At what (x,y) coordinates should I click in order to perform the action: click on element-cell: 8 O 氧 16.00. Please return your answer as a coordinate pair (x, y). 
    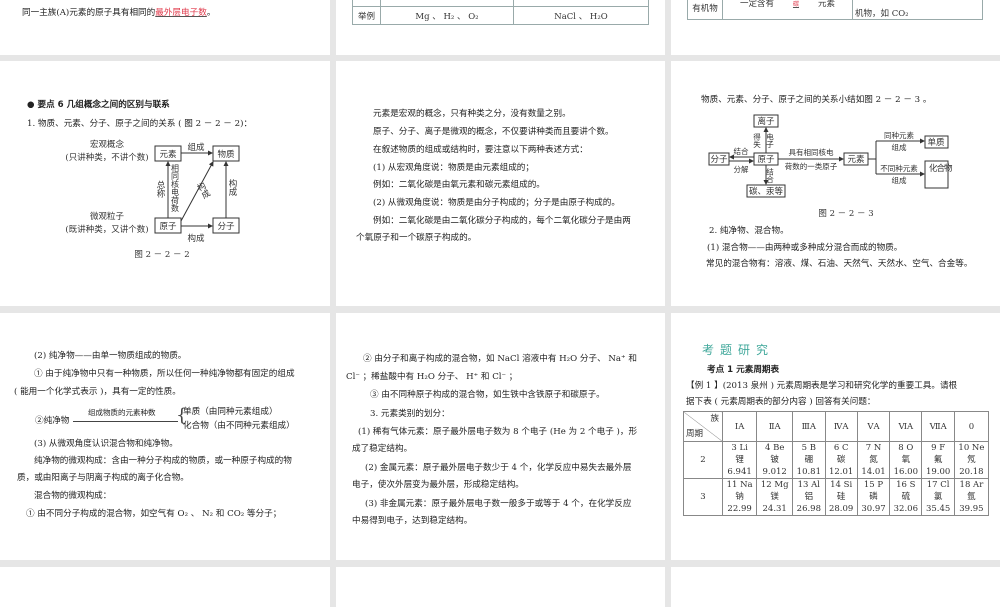
    Looking at the image, I should click on (906, 460).